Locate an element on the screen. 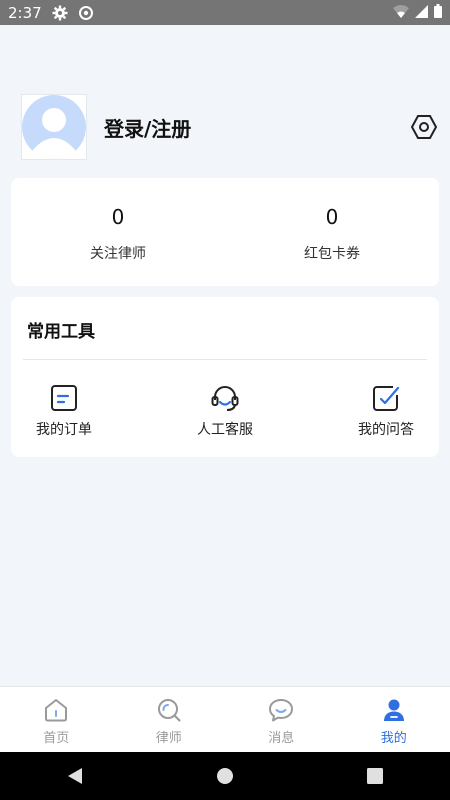 This screenshot has width=450, height=800. message-icon is located at coordinates (281, 710).